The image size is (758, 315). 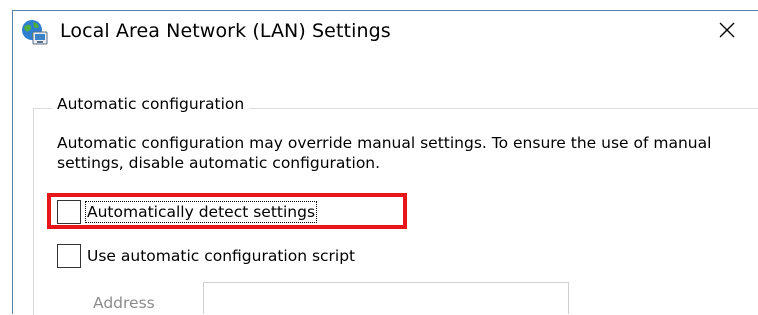 I want to click on group-title: Automatic configuration, so click(x=151, y=104).